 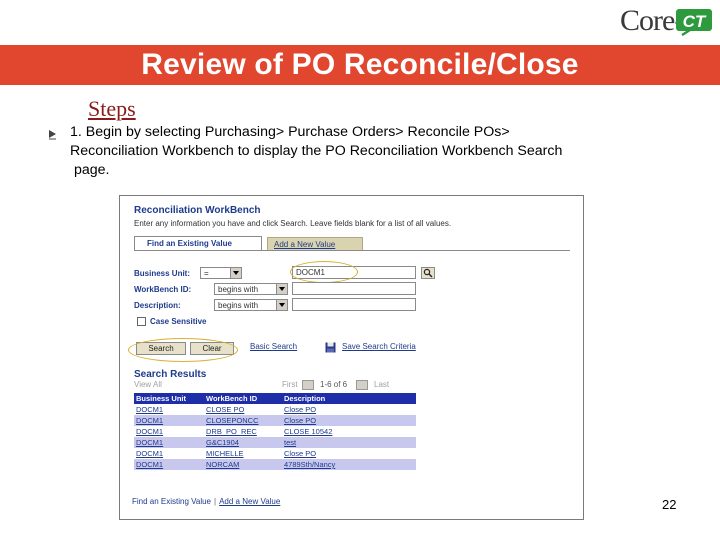 What do you see at coordinates (349, 398) in the screenshot?
I see `column-header-description: Description` at bounding box center [349, 398].